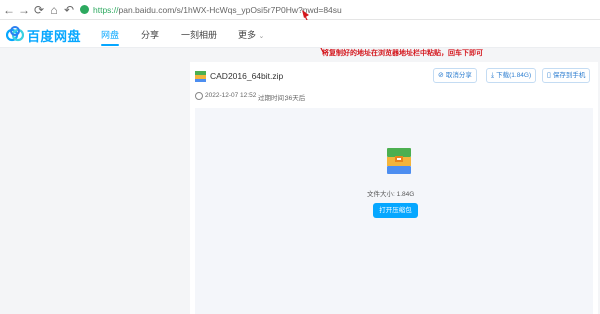 This screenshot has width=600, height=314. I want to click on cancel-icon: ⊘, so click(441, 75).